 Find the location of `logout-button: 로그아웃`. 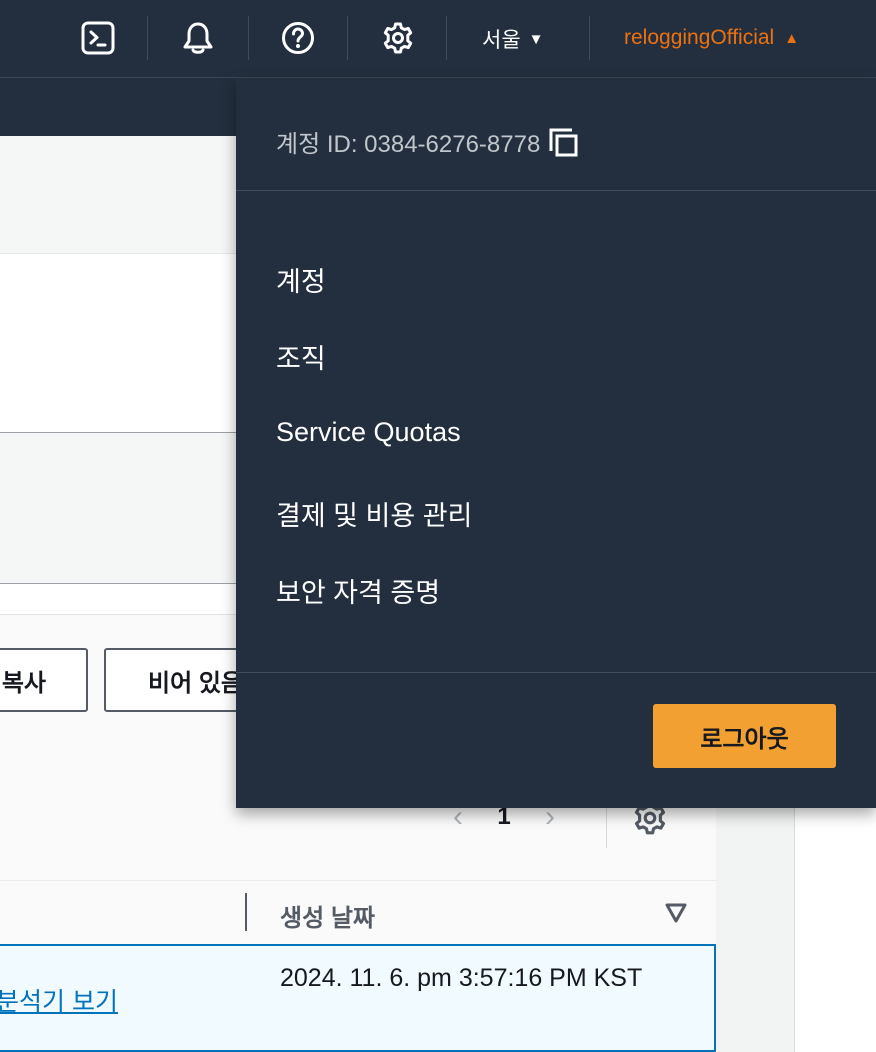

logout-button: 로그아웃 is located at coordinates (744, 736).